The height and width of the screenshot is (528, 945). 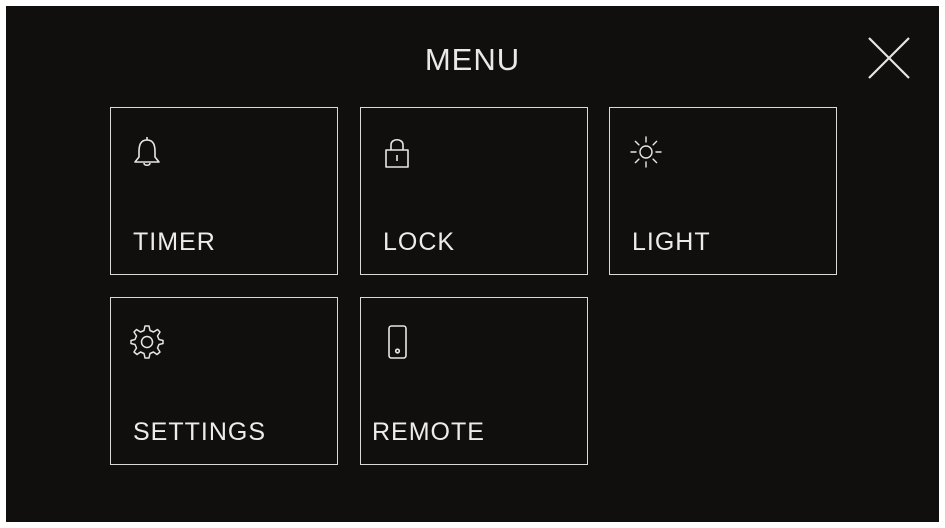 What do you see at coordinates (397, 152) in the screenshot?
I see `padlock-icon` at bounding box center [397, 152].